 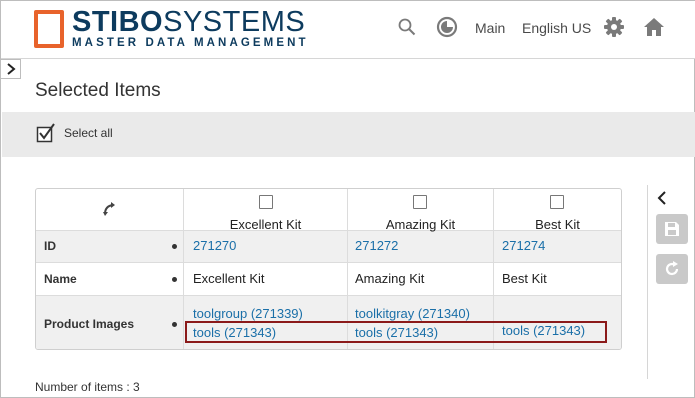 I want to click on name-value-amazing-kit: Amazing Kit, so click(x=390, y=278).